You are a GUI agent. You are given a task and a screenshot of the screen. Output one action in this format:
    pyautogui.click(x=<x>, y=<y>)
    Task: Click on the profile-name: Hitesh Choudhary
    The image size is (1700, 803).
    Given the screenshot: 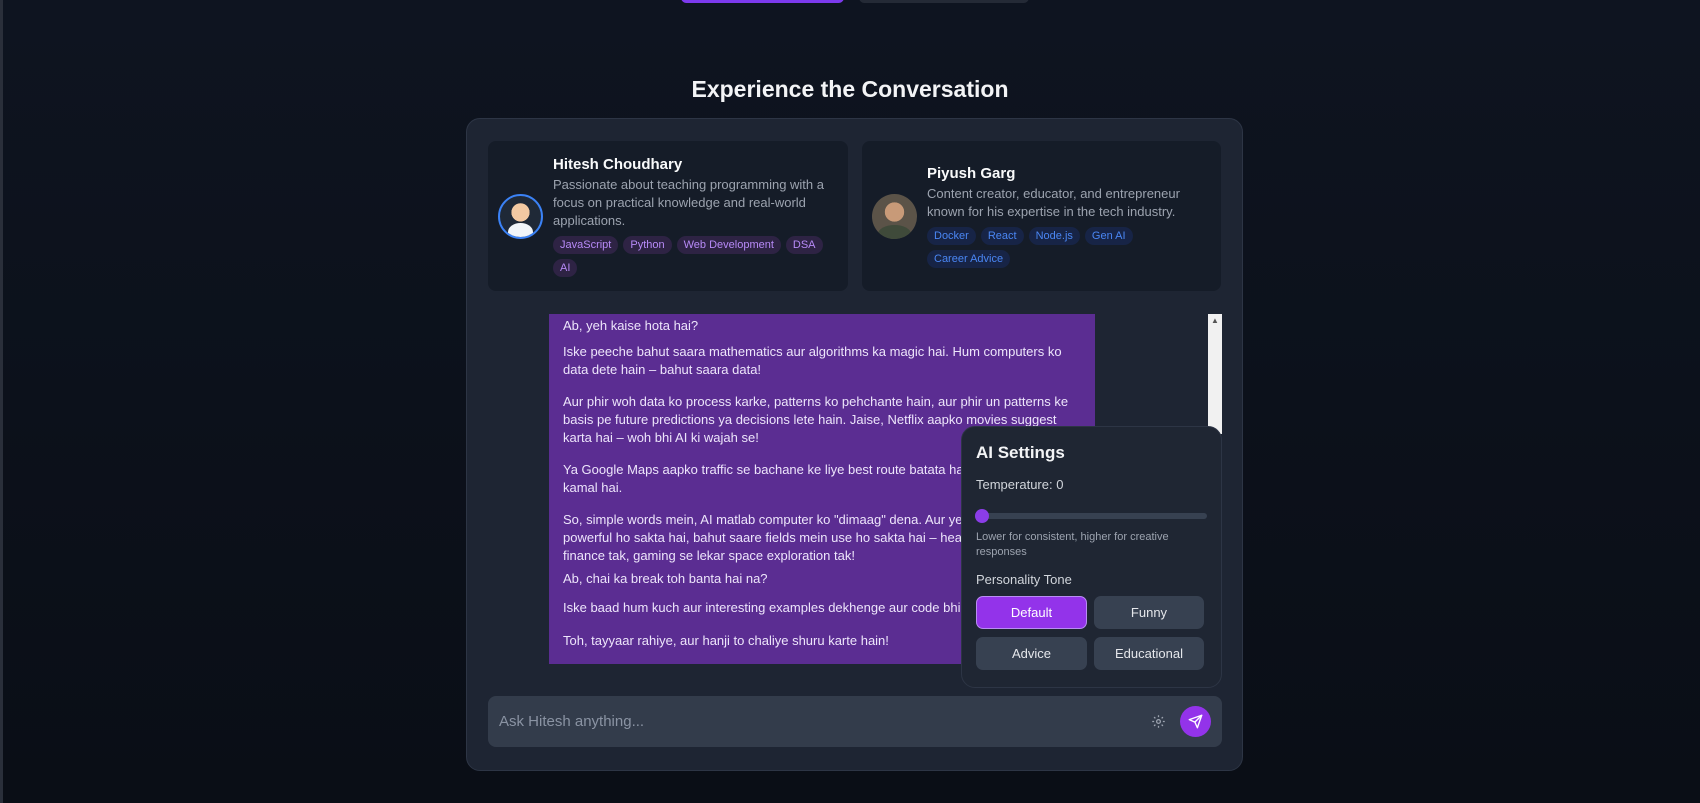 What is the action you would take?
    pyautogui.click(x=618, y=164)
    